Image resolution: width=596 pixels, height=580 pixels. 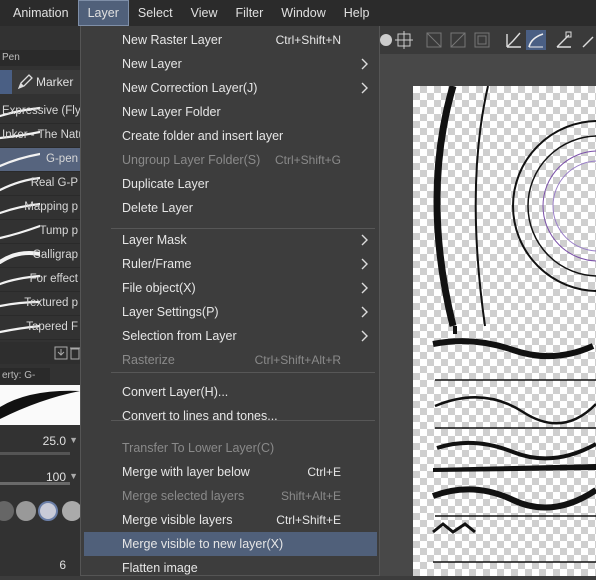 What do you see at coordinates (186, 472) in the screenshot?
I see `menu-item-label: Merge with layer below` at bounding box center [186, 472].